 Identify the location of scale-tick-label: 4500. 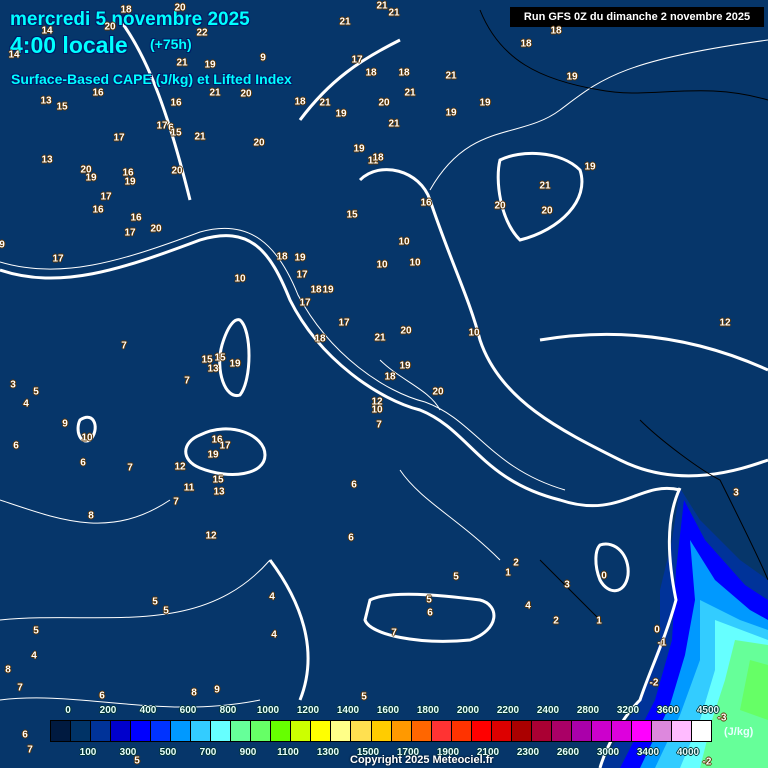
(708, 710).